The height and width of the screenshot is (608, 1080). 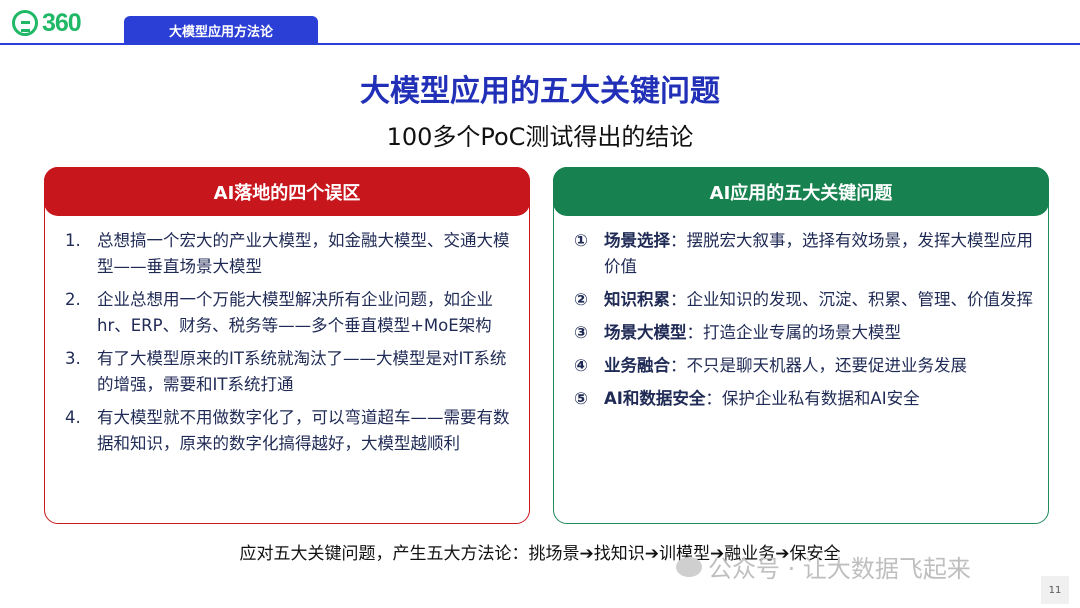 I want to click on item-text: 有了大模型原来的IT系统就淘汰了——大模型是对IT系统的增强，需要和IT系统打通, so click(x=302, y=371).